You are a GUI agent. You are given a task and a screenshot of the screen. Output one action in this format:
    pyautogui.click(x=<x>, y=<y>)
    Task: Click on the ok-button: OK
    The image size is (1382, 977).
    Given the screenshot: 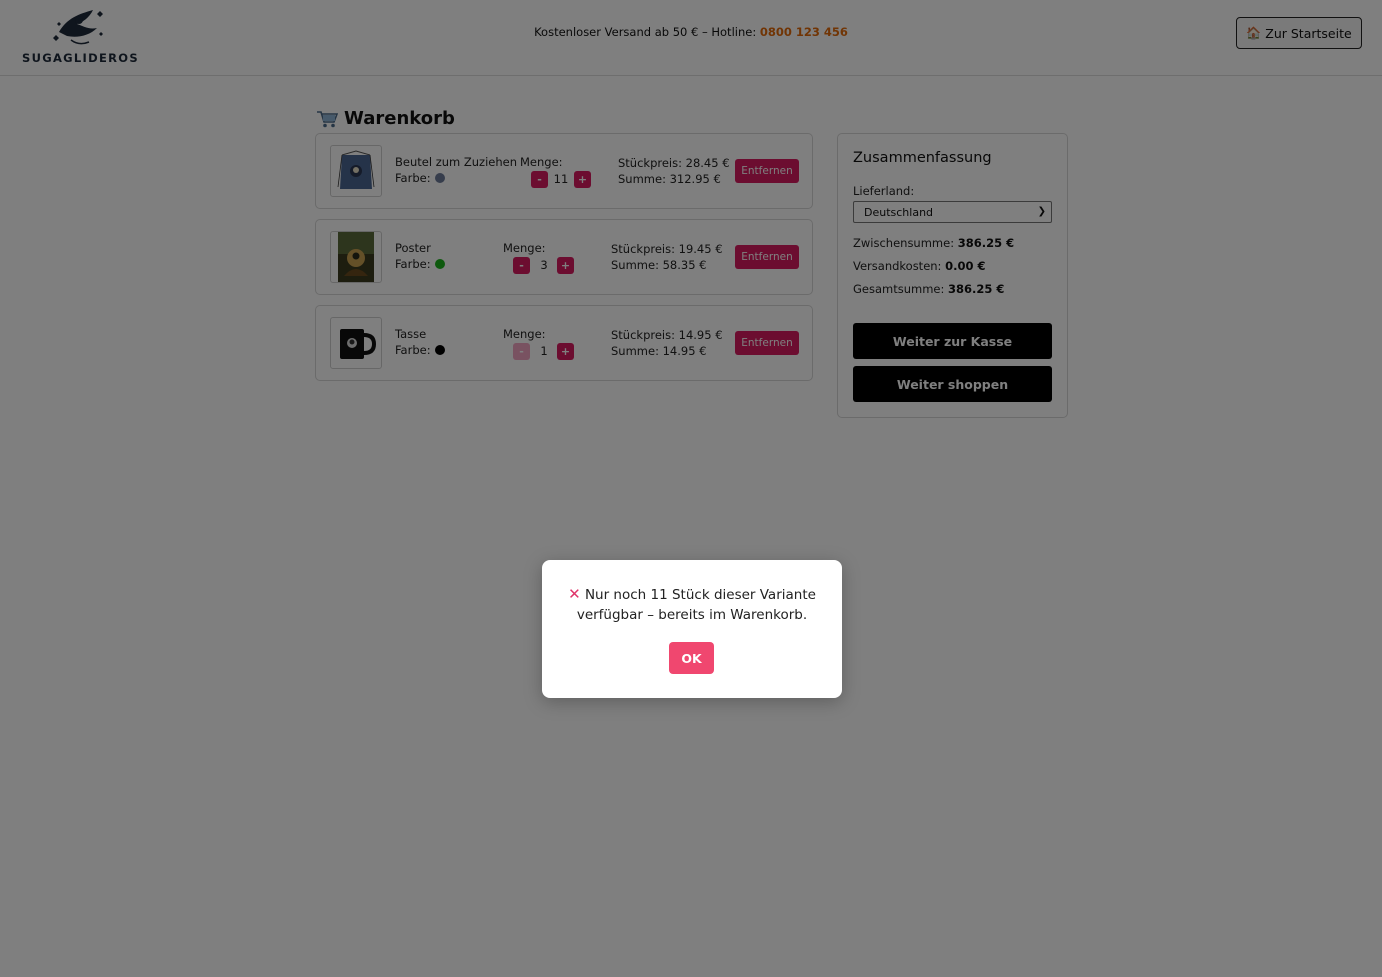 What is the action you would take?
    pyautogui.click(x=691, y=658)
    